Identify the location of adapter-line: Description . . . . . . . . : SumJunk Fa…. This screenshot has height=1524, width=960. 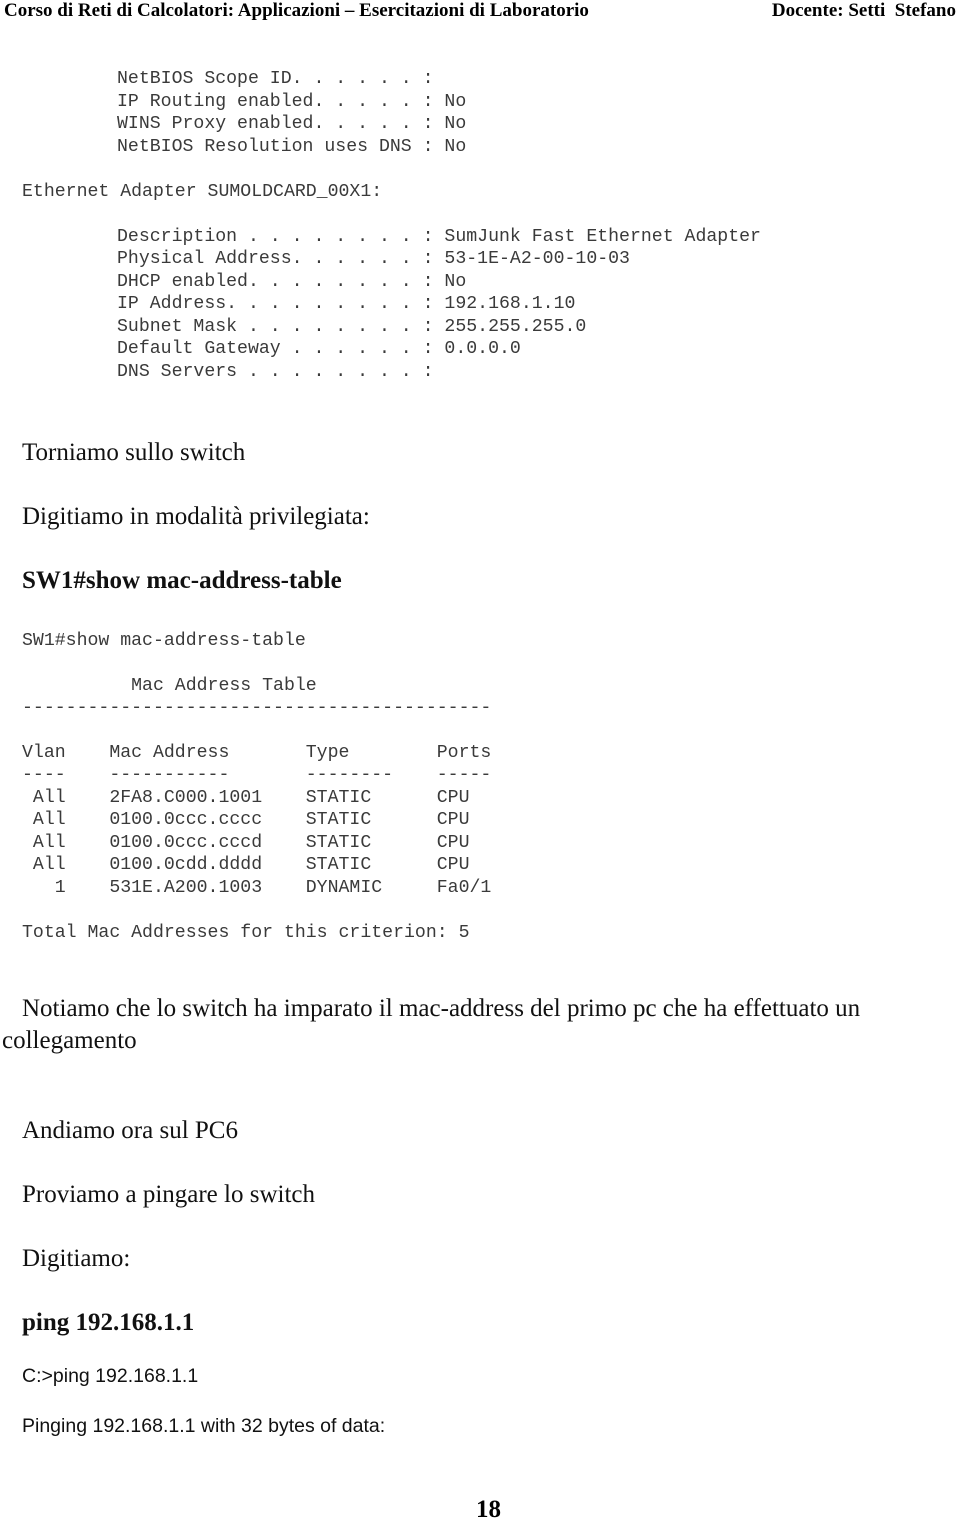
(439, 237).